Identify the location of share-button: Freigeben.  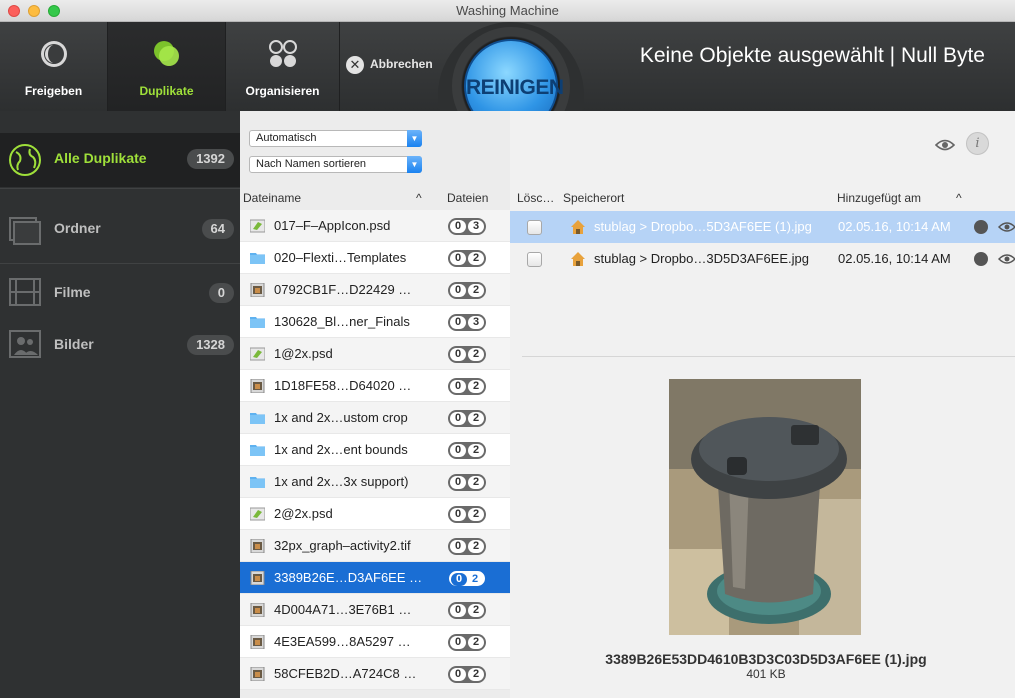
(54, 66).